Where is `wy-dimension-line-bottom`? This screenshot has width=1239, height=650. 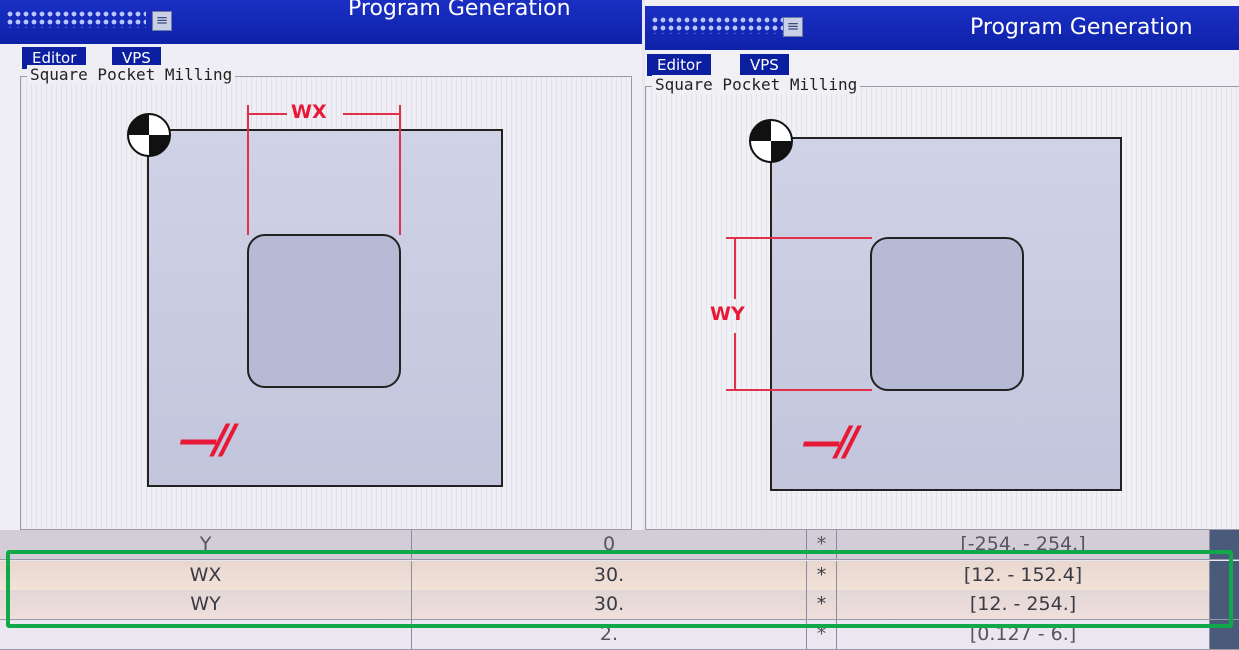 wy-dimension-line-bottom is located at coordinates (735, 361).